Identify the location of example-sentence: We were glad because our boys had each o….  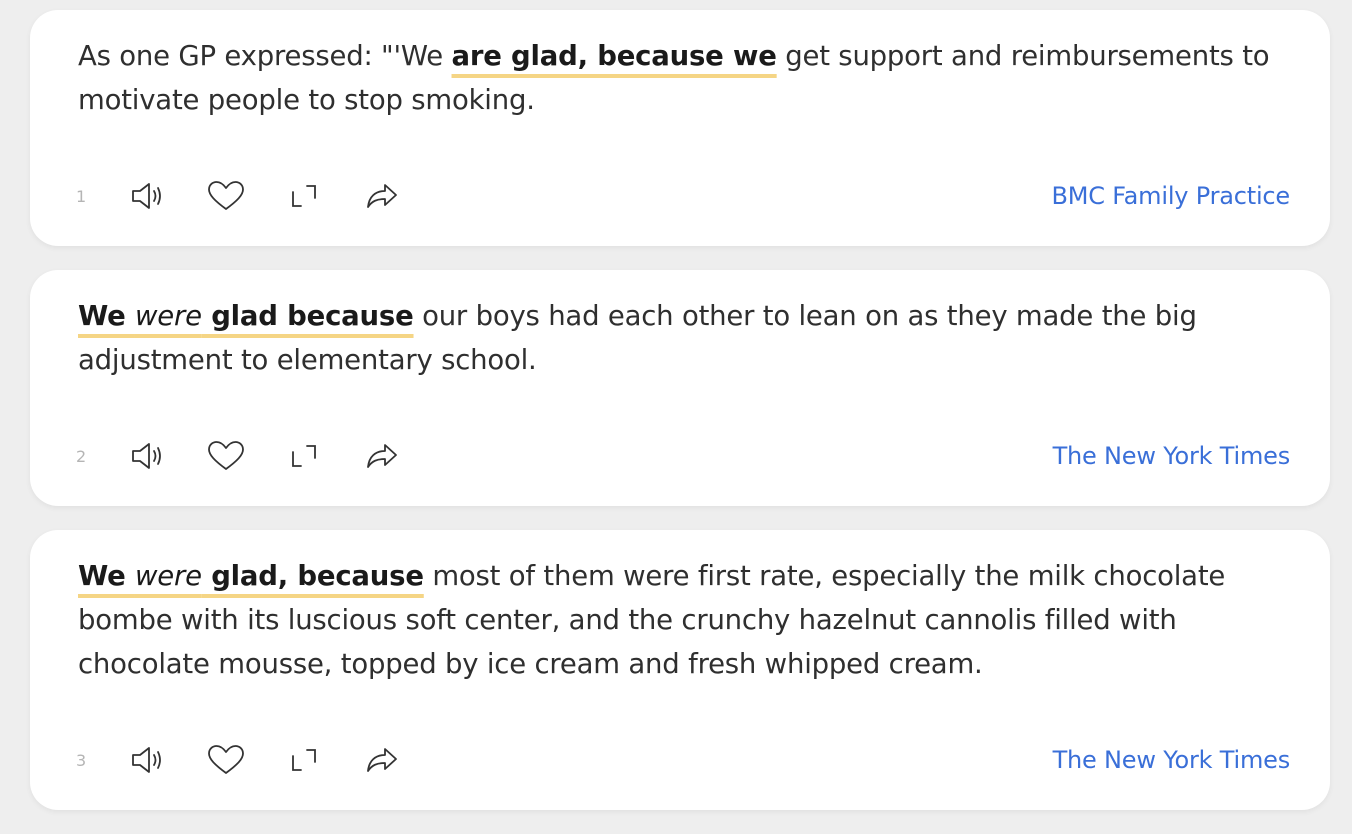
(683, 338).